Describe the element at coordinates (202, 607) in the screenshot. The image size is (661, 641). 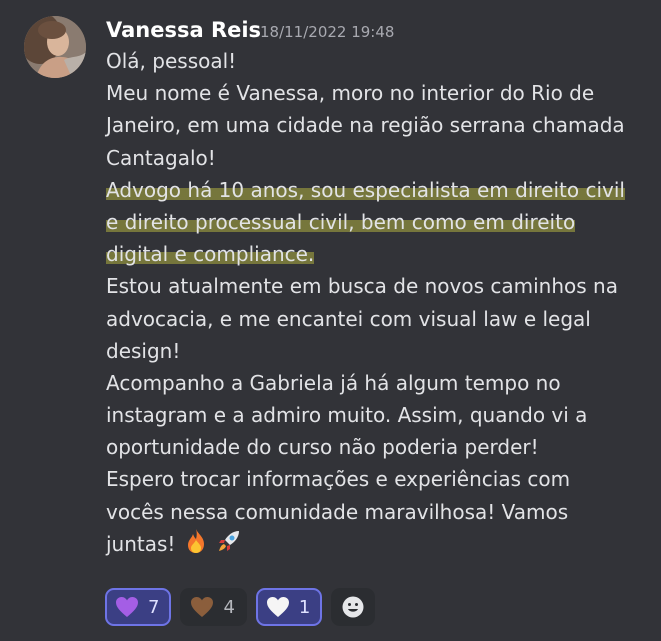
I see `brown-heart-icon` at that location.